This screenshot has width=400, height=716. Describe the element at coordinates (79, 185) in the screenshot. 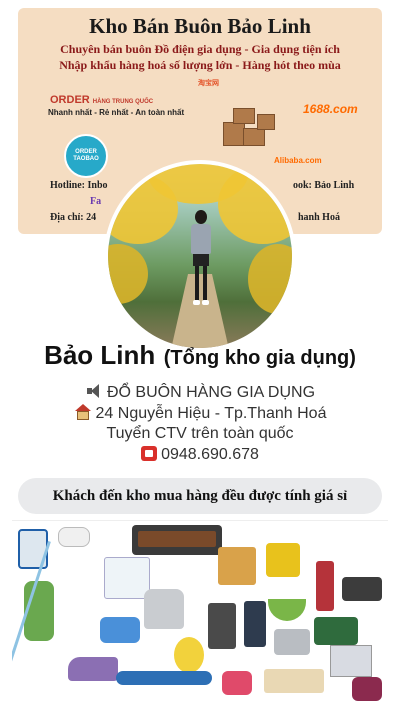

I see `cover-hotline: Hotline: Inbo` at that location.